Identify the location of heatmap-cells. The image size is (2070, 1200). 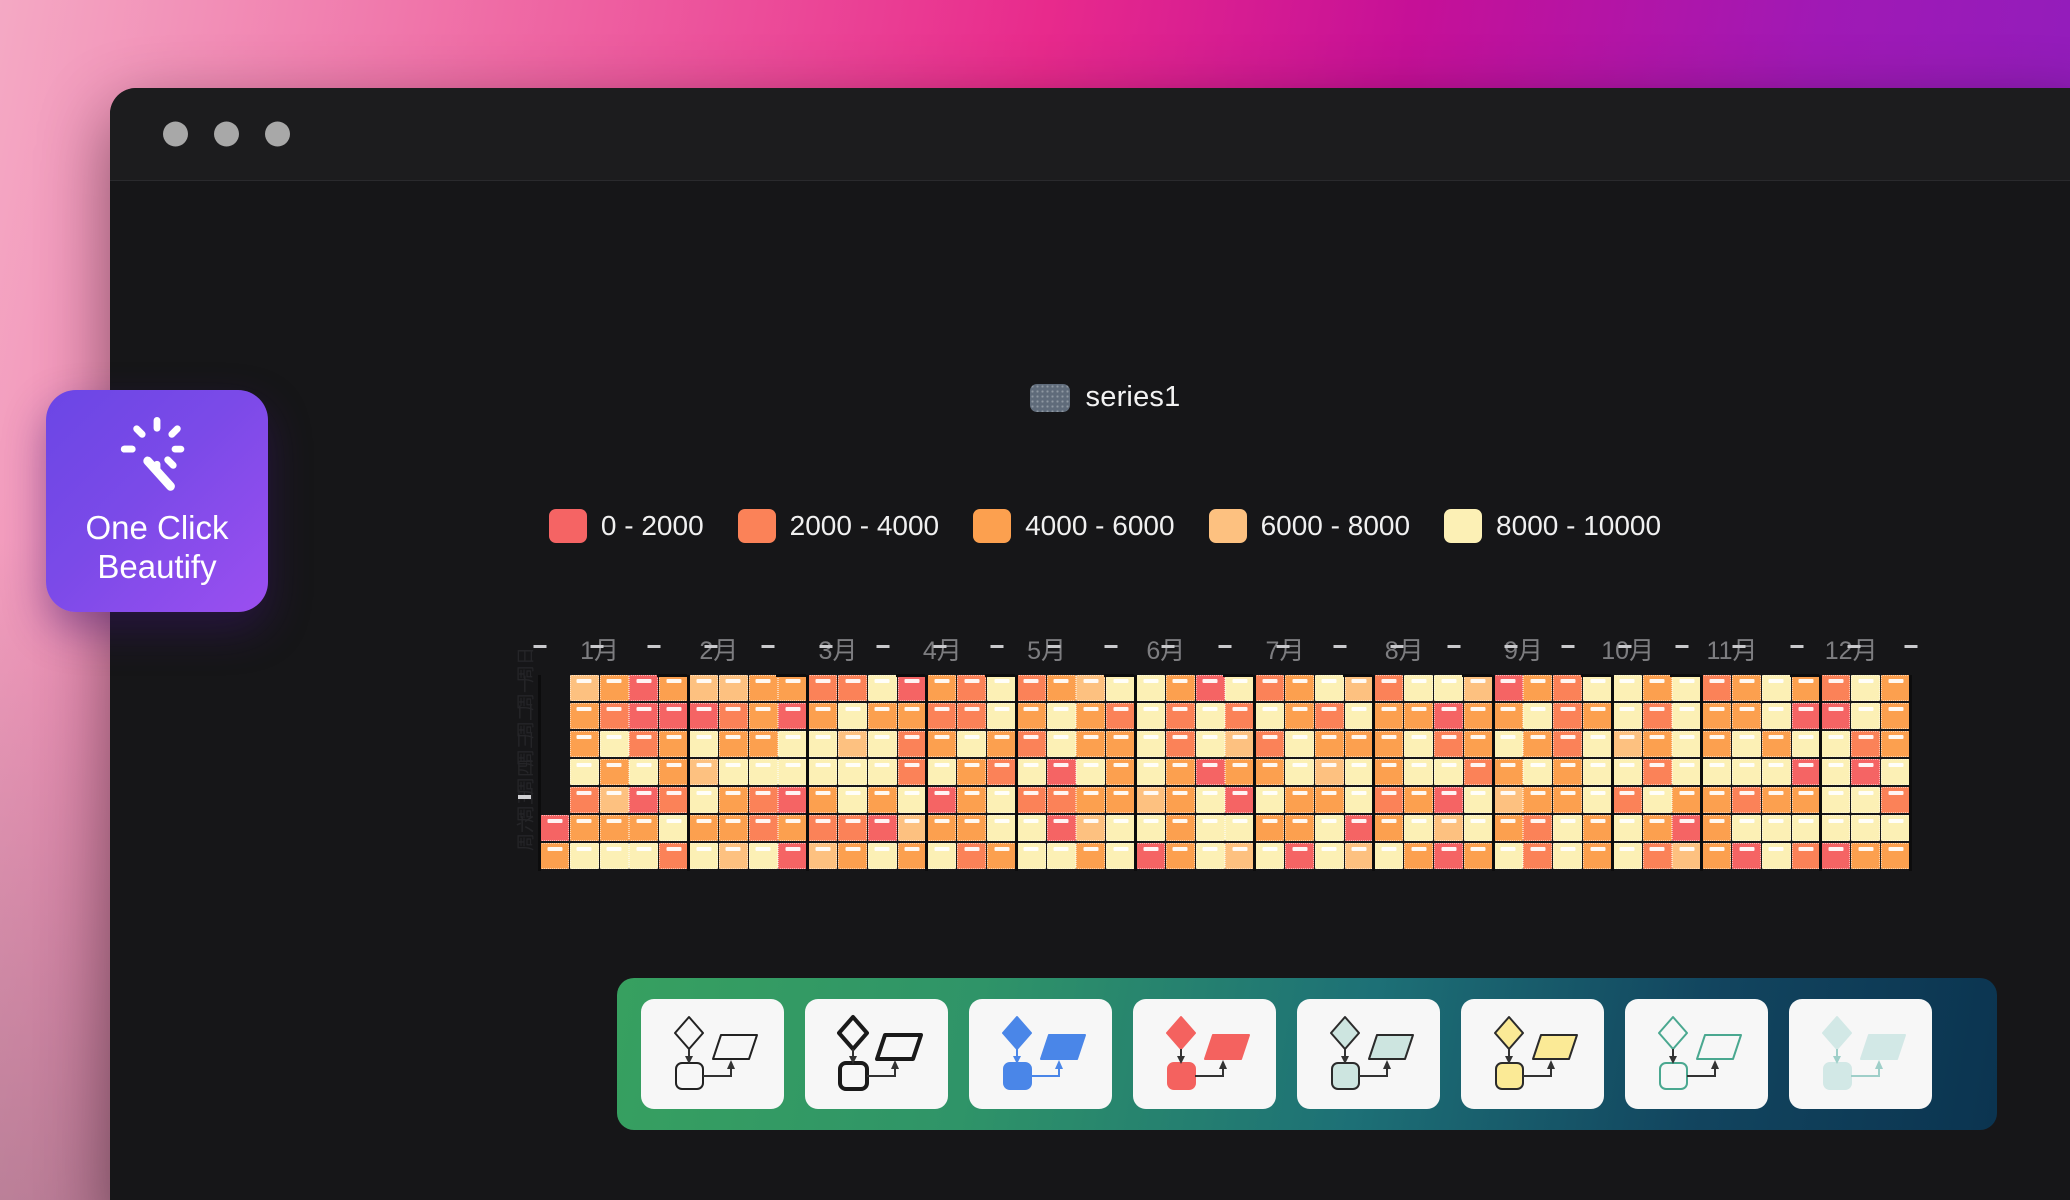
(1225, 772).